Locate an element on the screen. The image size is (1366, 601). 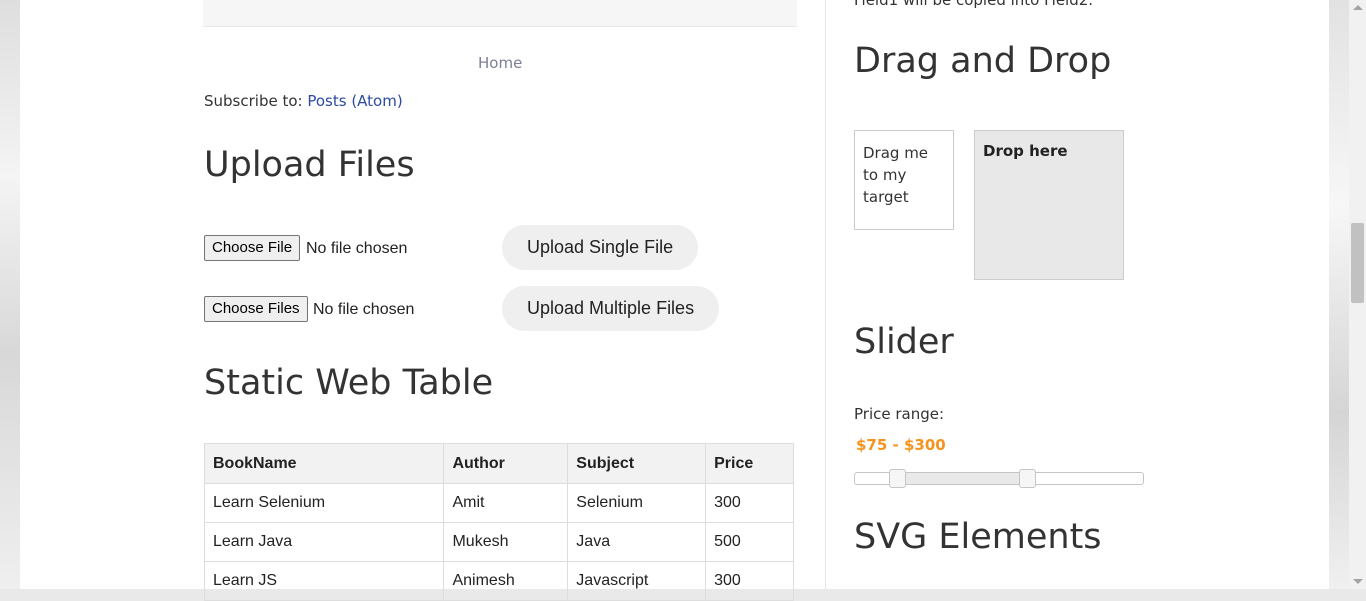
drag-and-drop-heading: Drag and Drop is located at coordinates (983, 61).